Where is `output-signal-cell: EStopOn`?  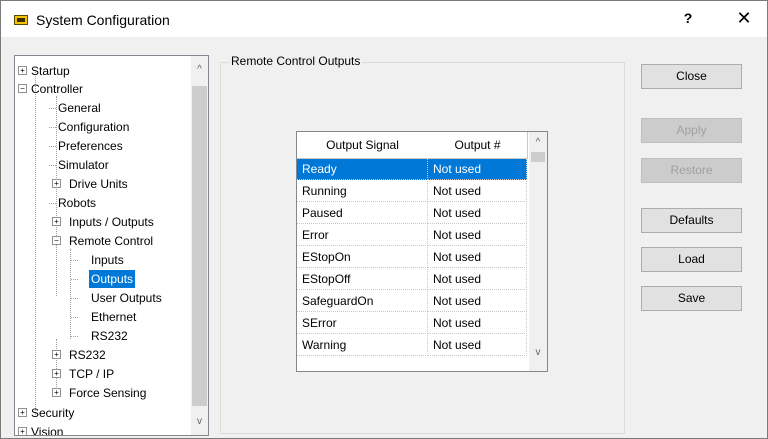 output-signal-cell: EStopOn is located at coordinates (362, 257).